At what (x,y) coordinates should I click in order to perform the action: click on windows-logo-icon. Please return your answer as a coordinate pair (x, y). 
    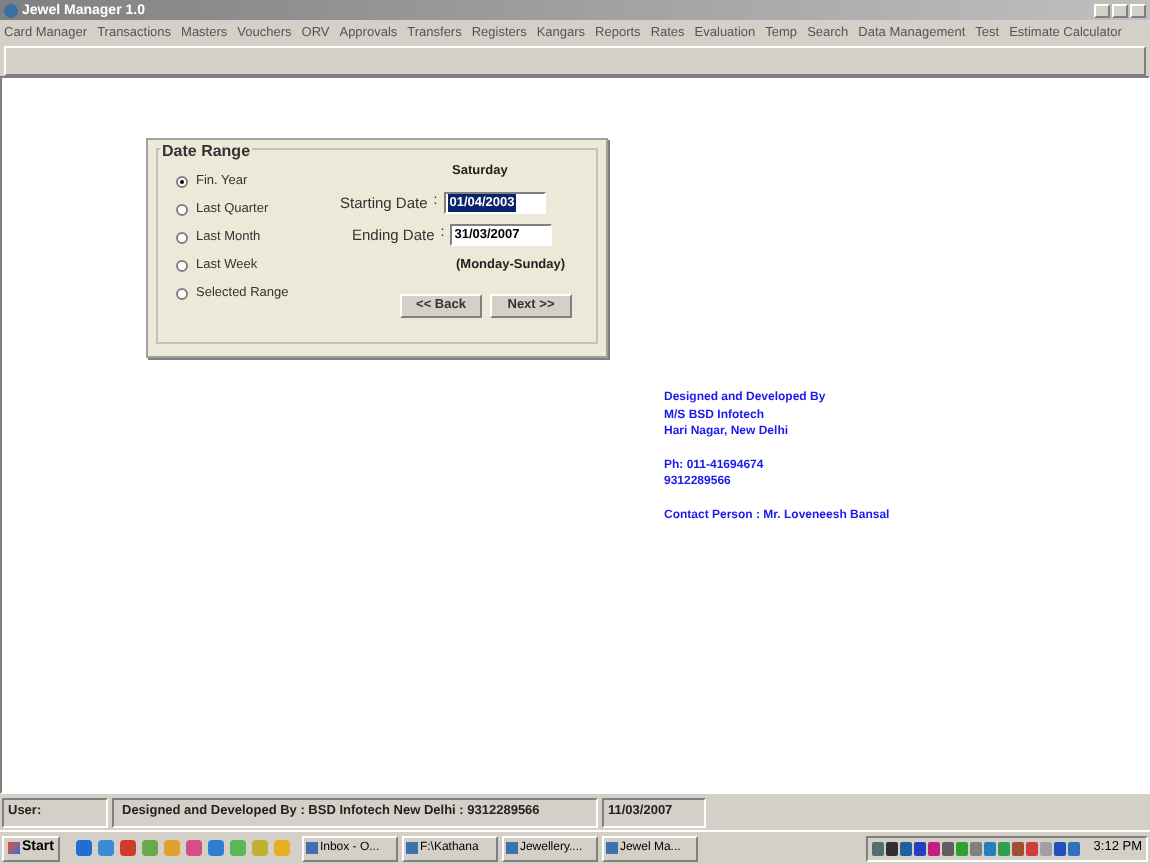
    Looking at the image, I should click on (14, 848).